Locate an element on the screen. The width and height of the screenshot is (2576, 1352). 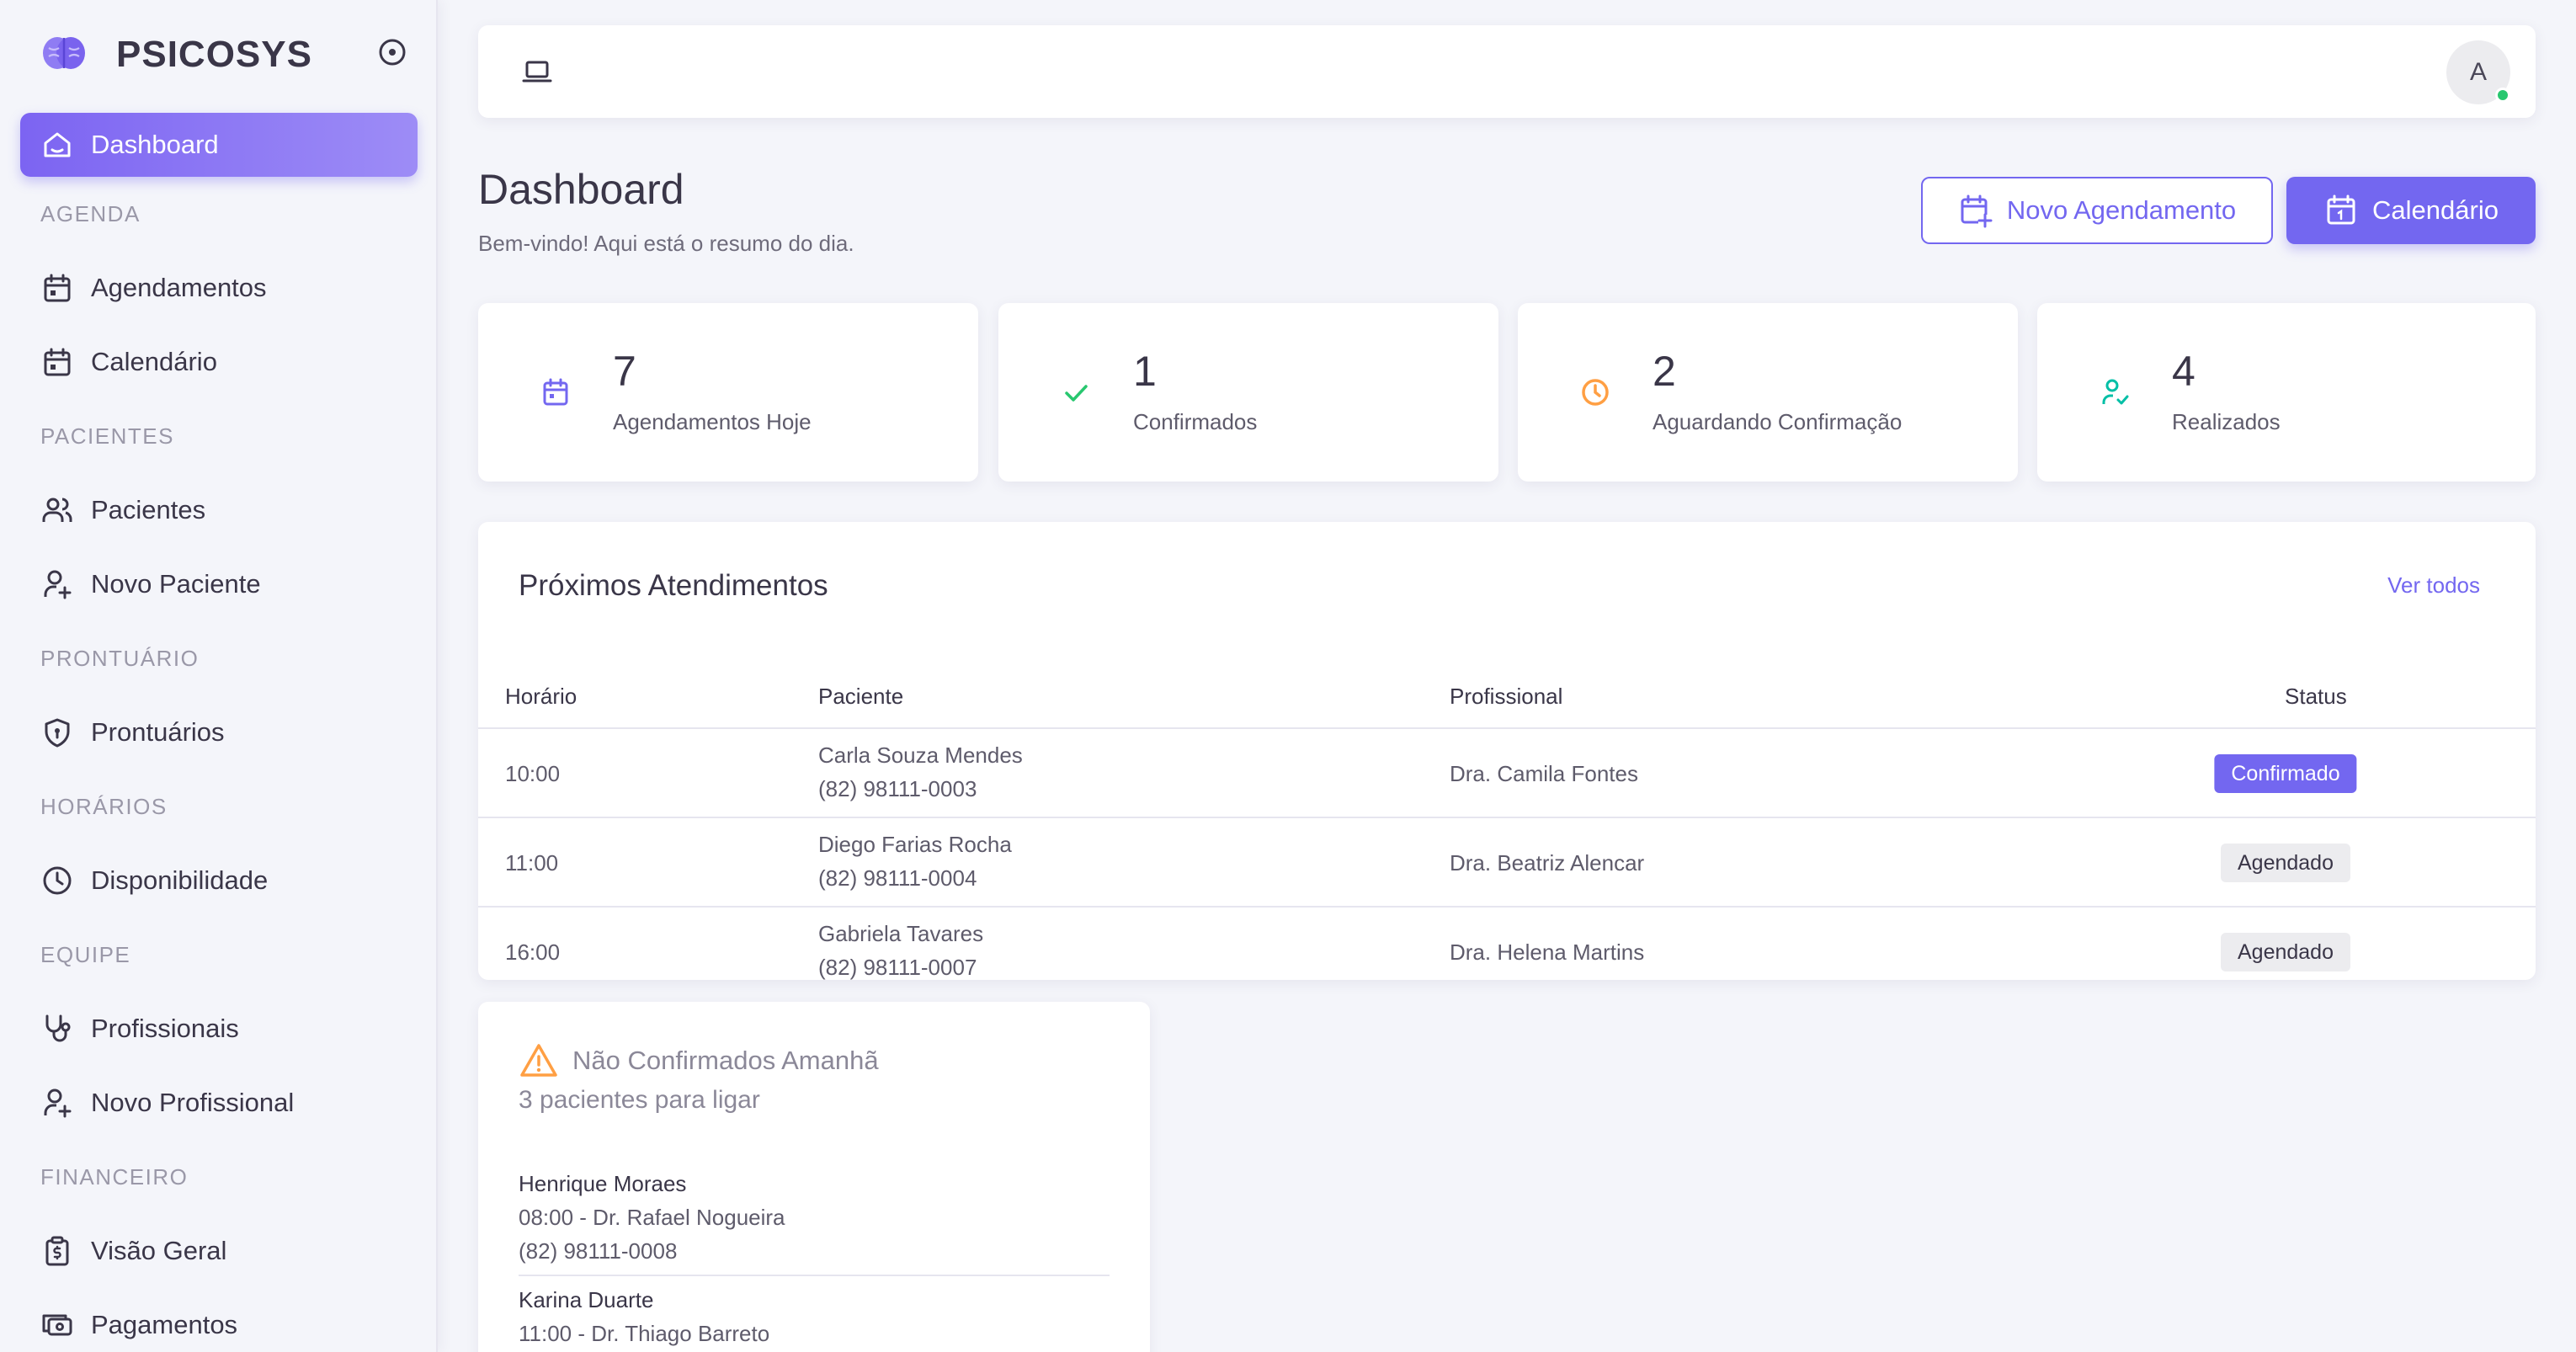
divider is located at coordinates (815, 1275).